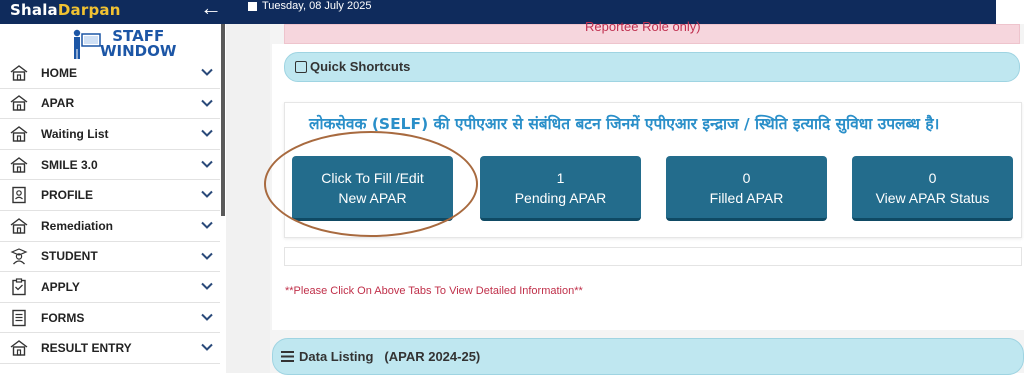  I want to click on share-icon, so click(301, 66).